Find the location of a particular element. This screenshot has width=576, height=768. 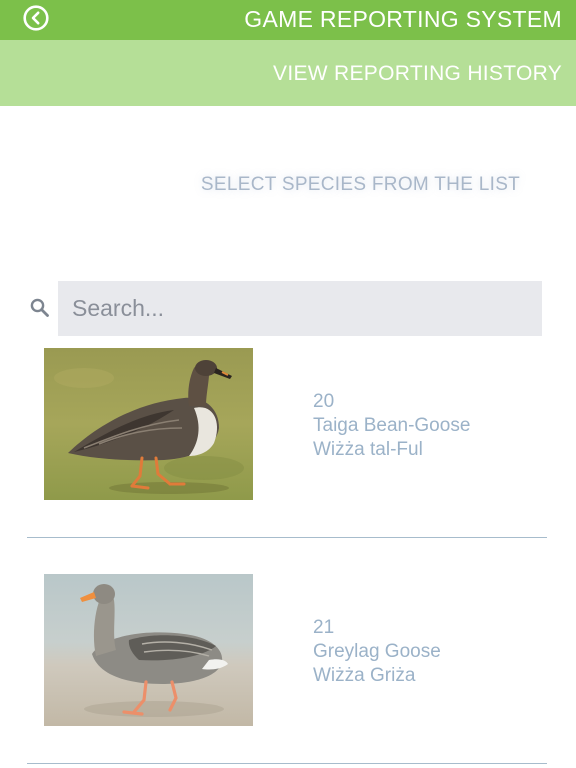

top-header-bar: GAME REPORTING SYSTEM is located at coordinates (288, 20).